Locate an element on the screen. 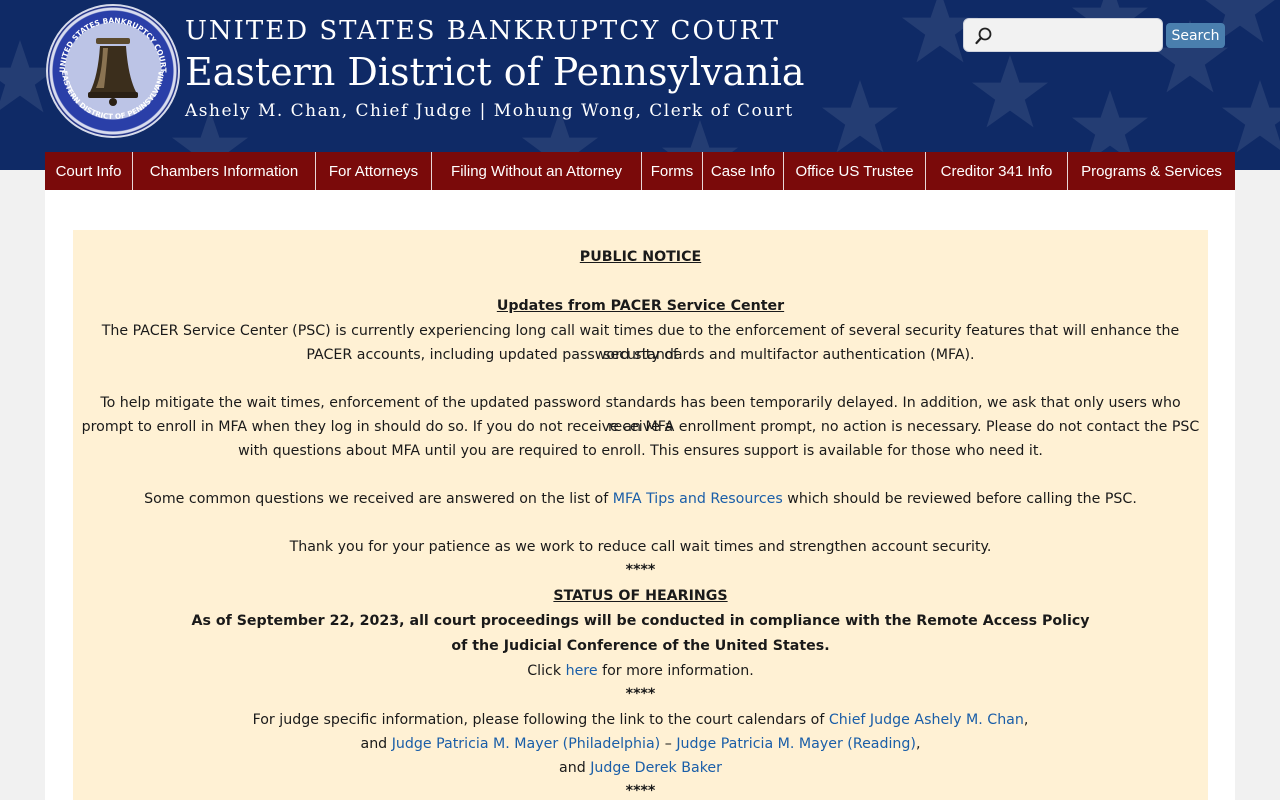  click-here-line: Click here for more information. is located at coordinates (640, 671).